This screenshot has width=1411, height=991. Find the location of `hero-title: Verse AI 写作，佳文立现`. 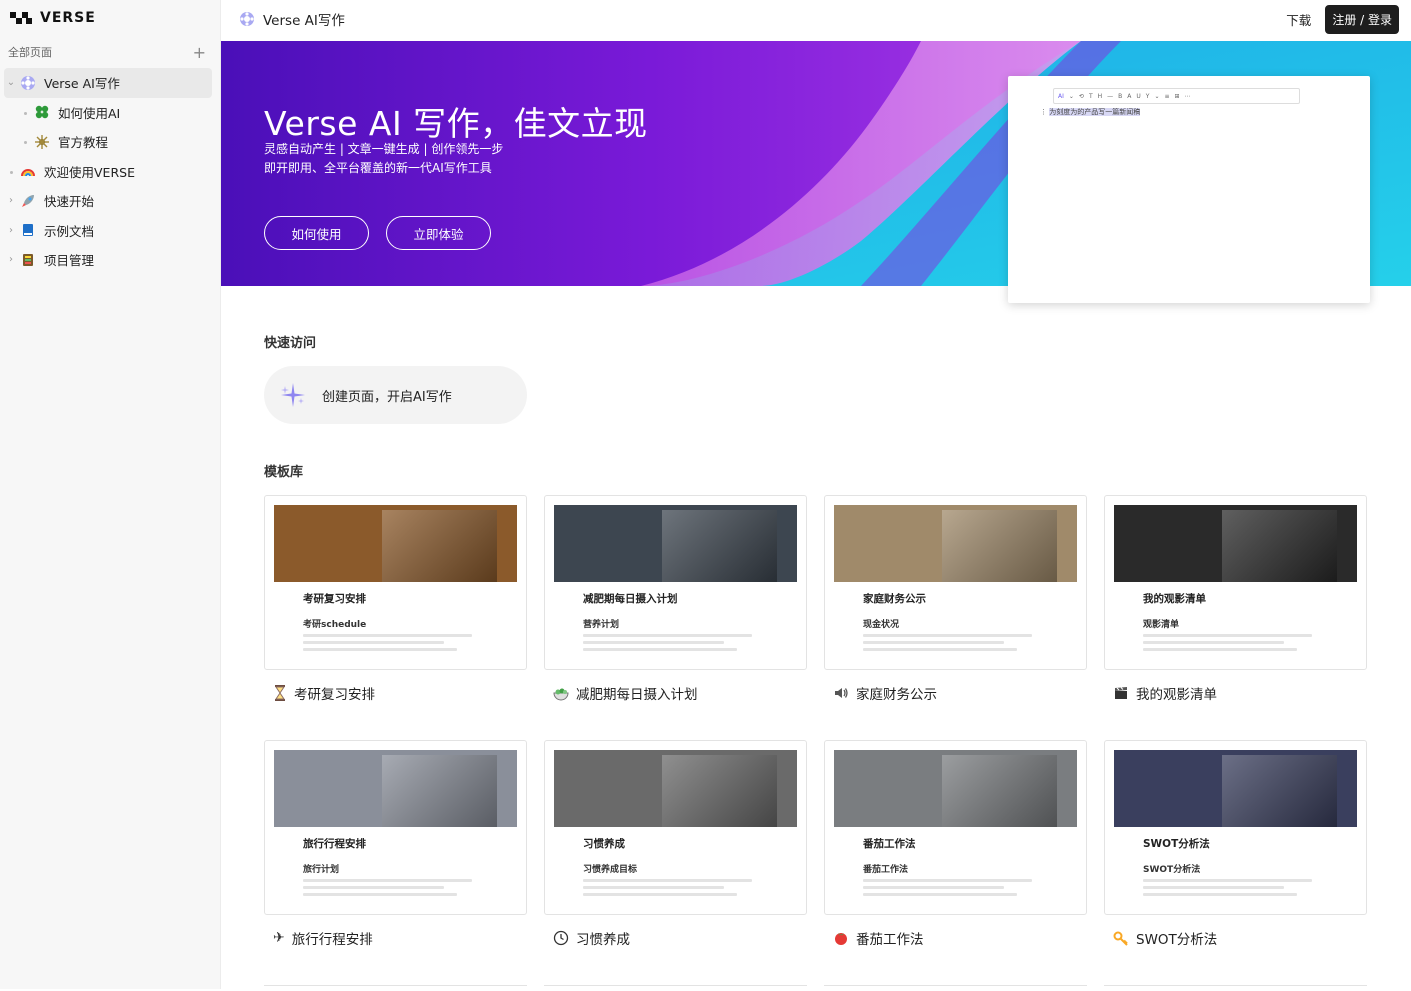

hero-title: Verse AI 写作，佳文立现 is located at coordinates (456, 123).